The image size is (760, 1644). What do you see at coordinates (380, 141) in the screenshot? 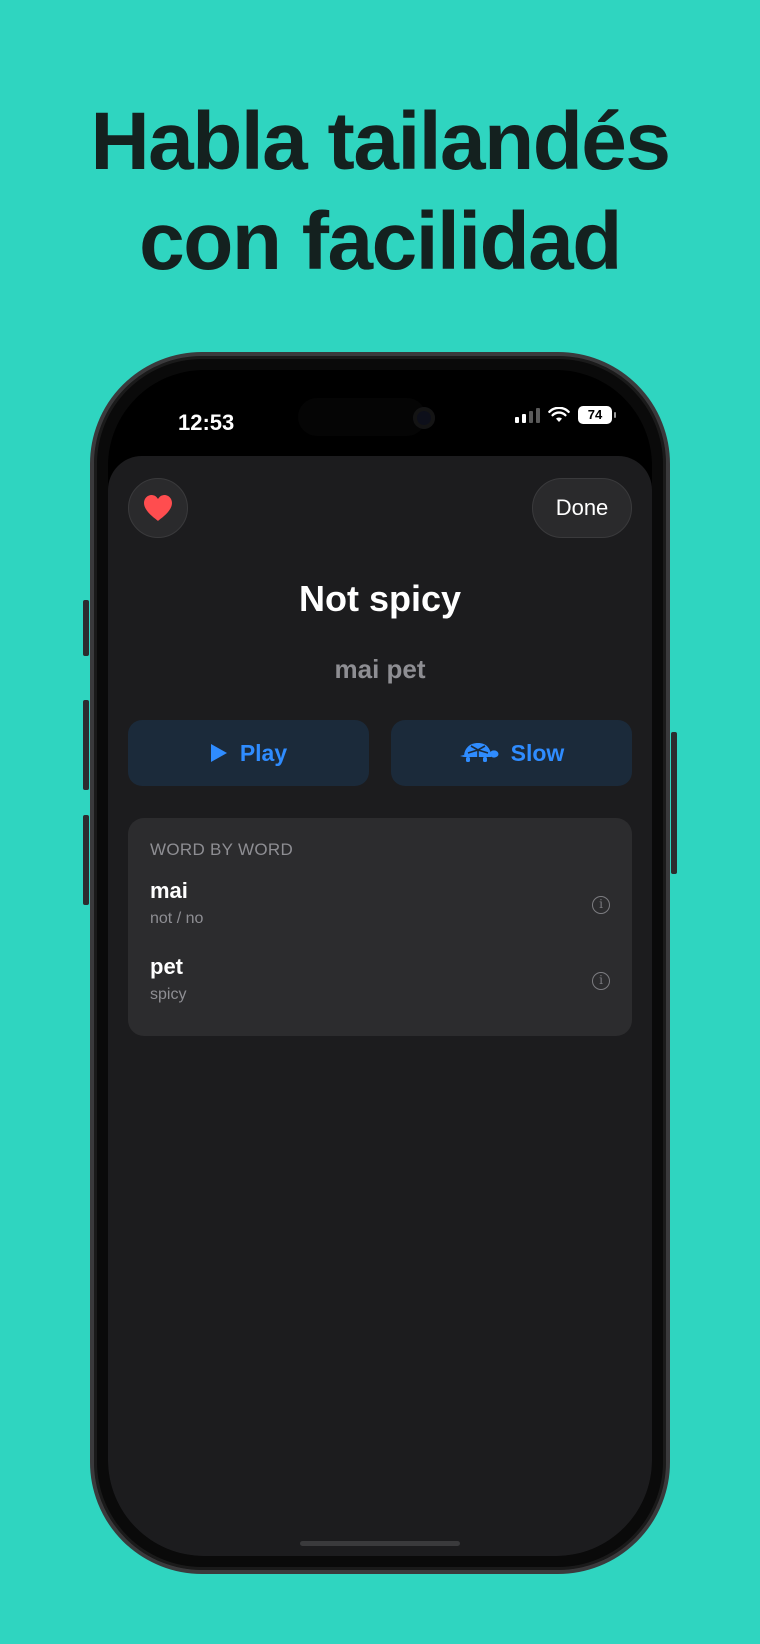
I see `headline-line-1: Habla tailandés` at bounding box center [380, 141].